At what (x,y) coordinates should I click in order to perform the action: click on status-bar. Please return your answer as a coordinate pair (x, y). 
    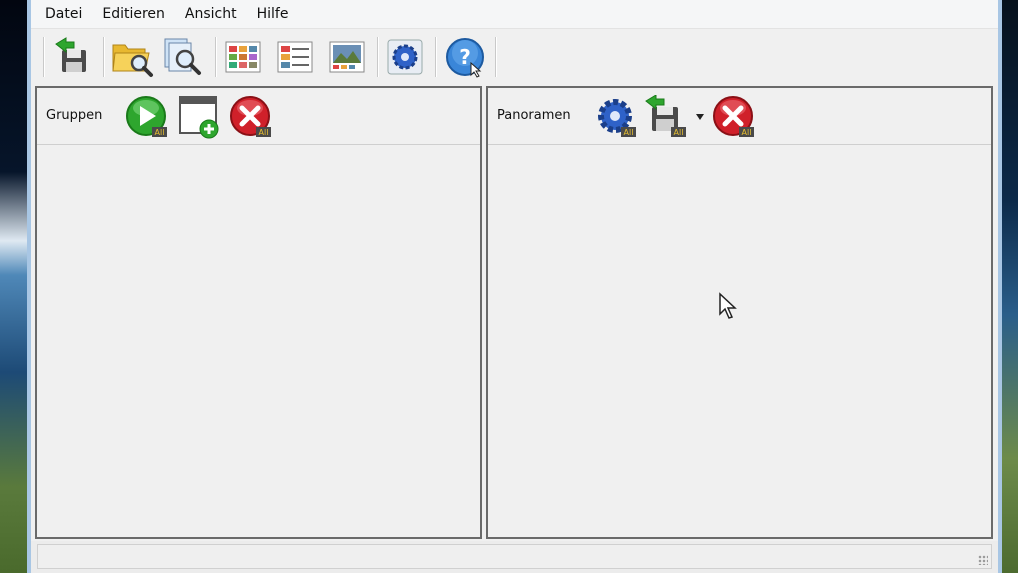
    Looking at the image, I should click on (514, 557).